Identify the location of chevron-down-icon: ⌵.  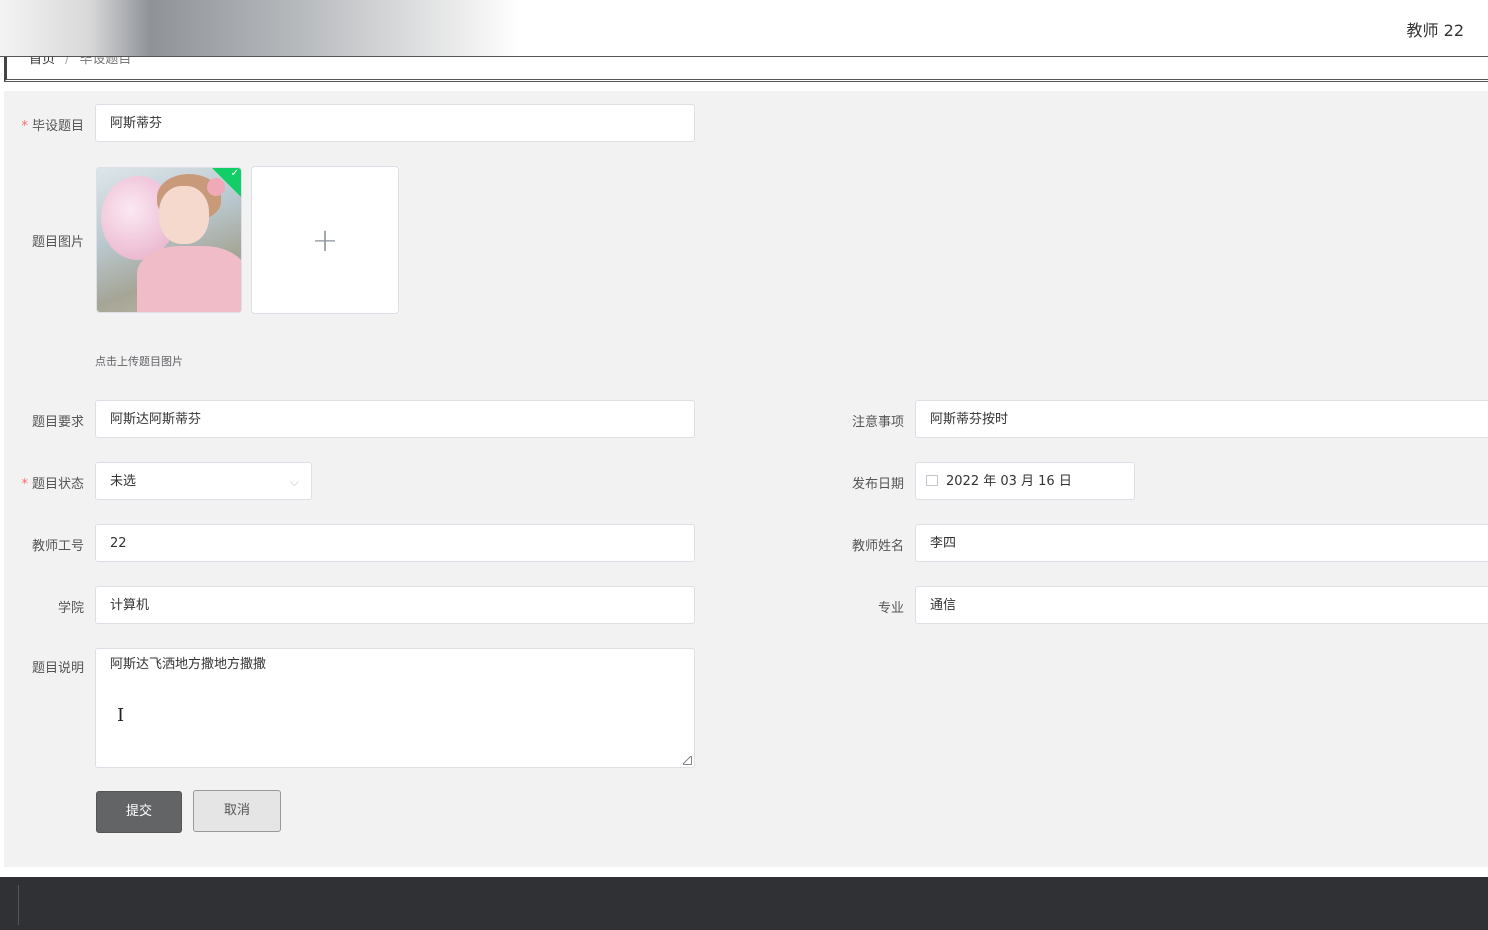
(294, 482).